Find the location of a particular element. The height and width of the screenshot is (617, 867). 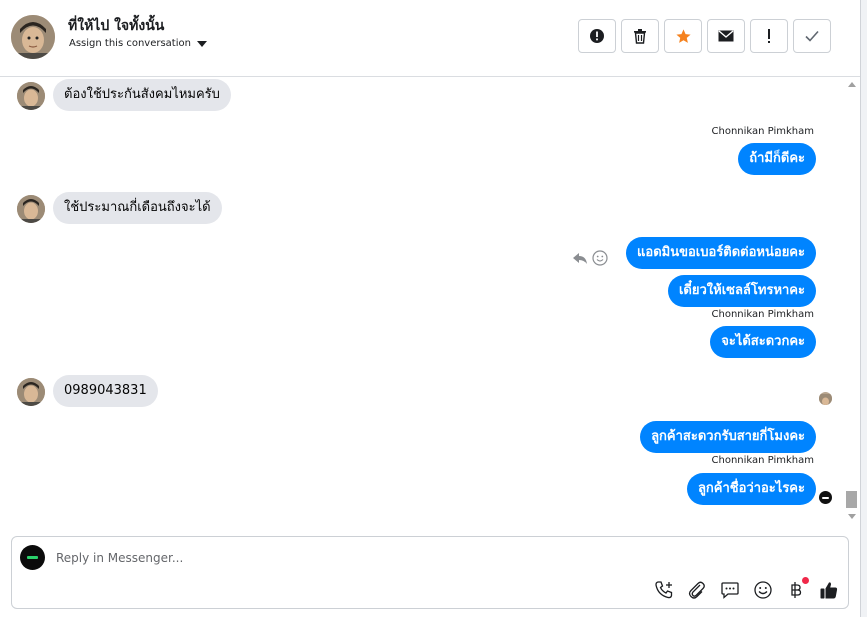

outgoing-message: จะได้สะดวกคะ is located at coordinates (763, 342).